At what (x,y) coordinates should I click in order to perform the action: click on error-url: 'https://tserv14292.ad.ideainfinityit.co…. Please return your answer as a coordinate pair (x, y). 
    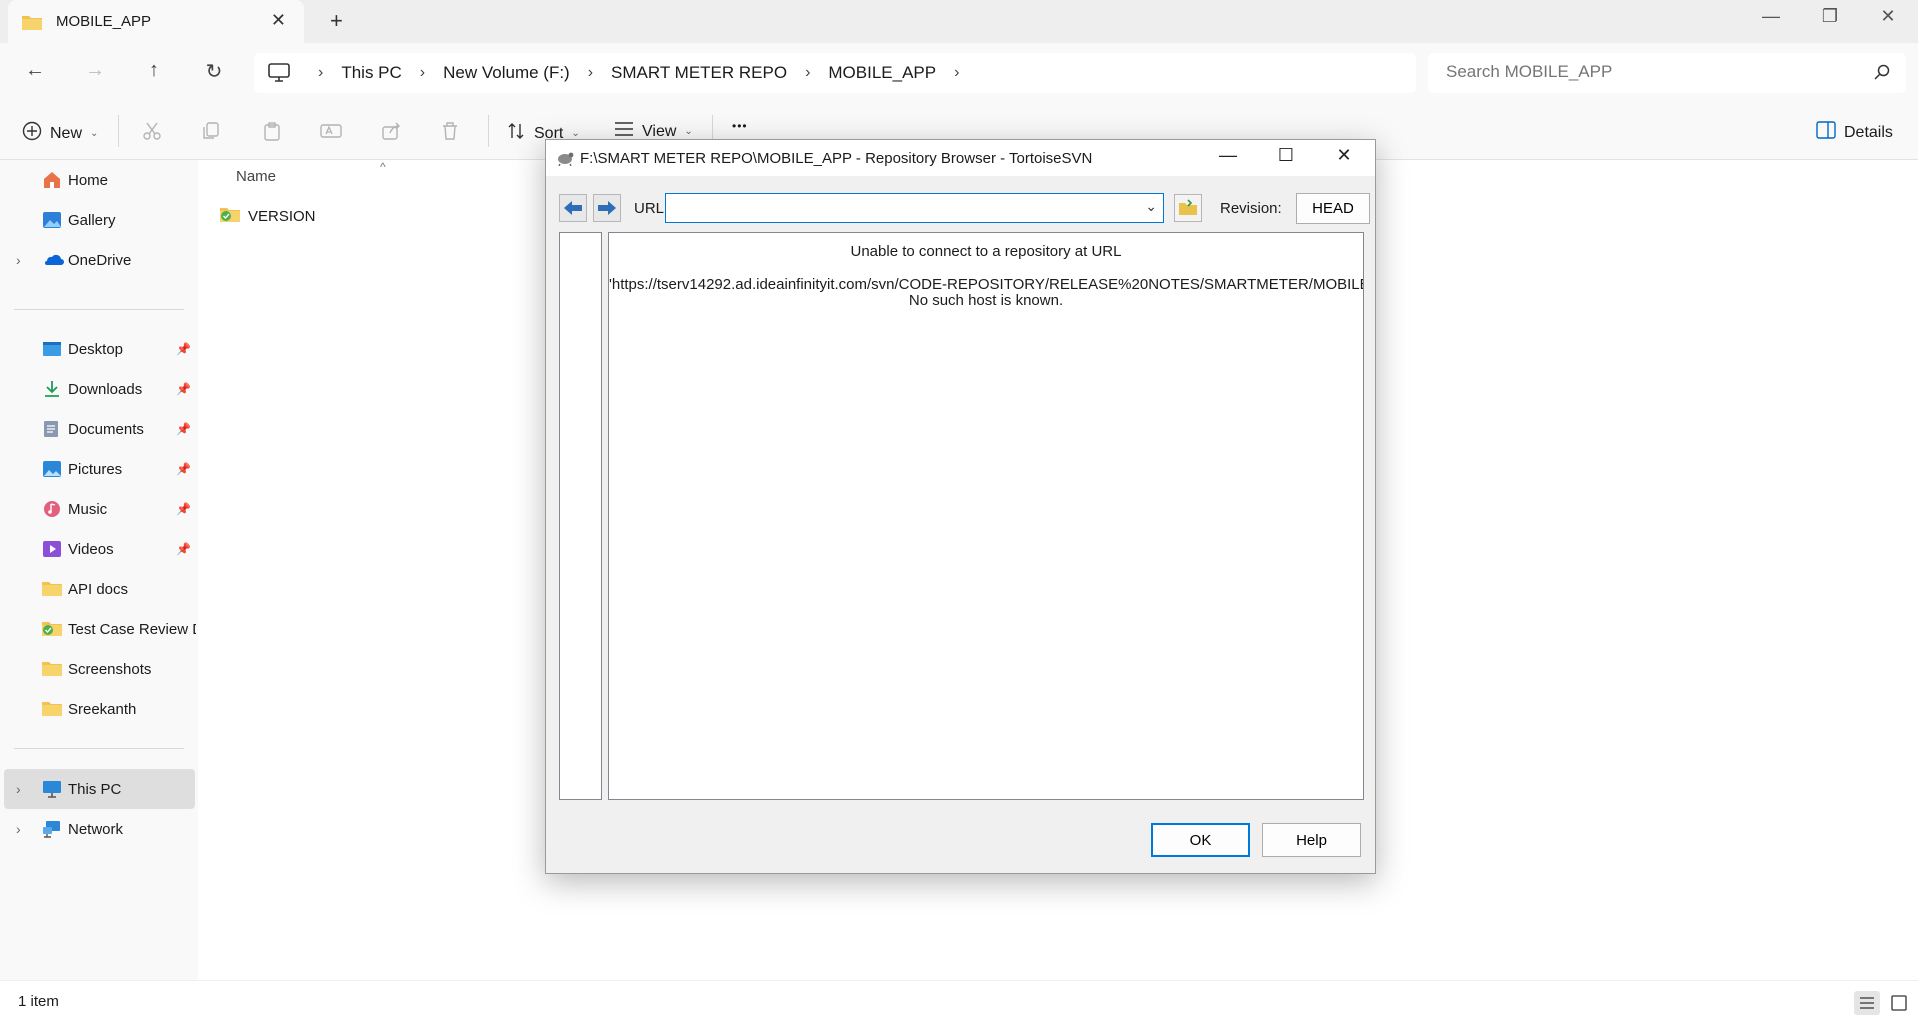
    Looking at the image, I should click on (986, 284).